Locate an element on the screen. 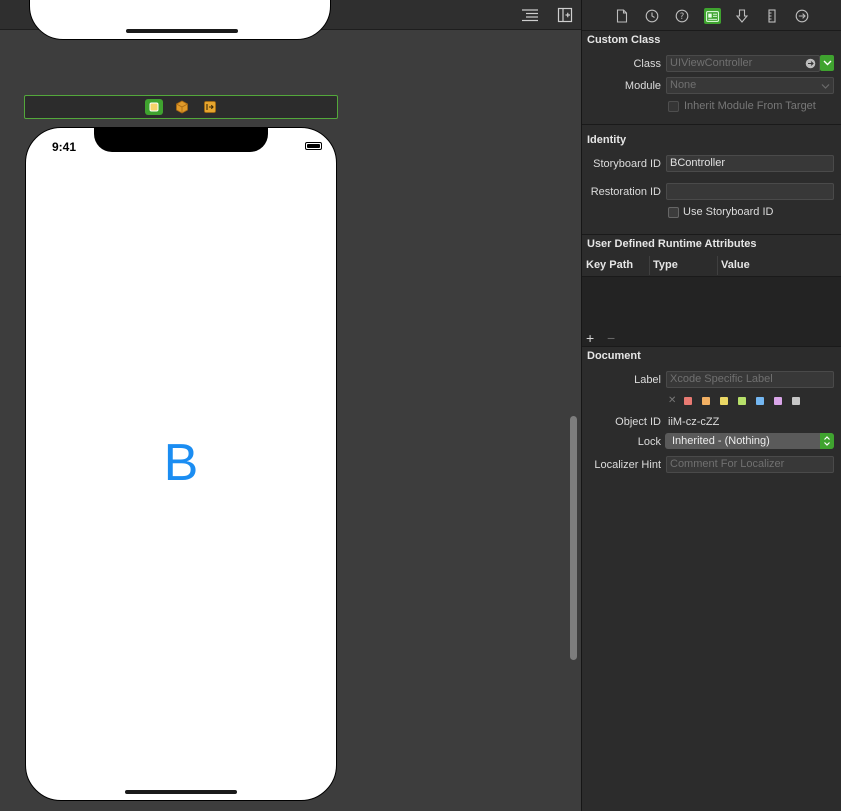 This screenshot has width=841, height=811. lock-popup-button: Inherited - (Nothing) is located at coordinates (749, 441).